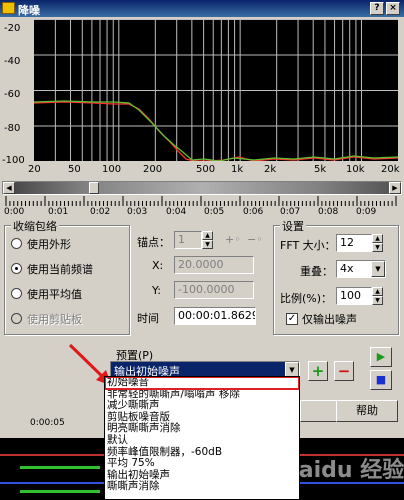 This screenshot has height=500, width=404. Describe the element at coordinates (328, 212) in the screenshot. I see `ruler-label: 0:08` at that location.